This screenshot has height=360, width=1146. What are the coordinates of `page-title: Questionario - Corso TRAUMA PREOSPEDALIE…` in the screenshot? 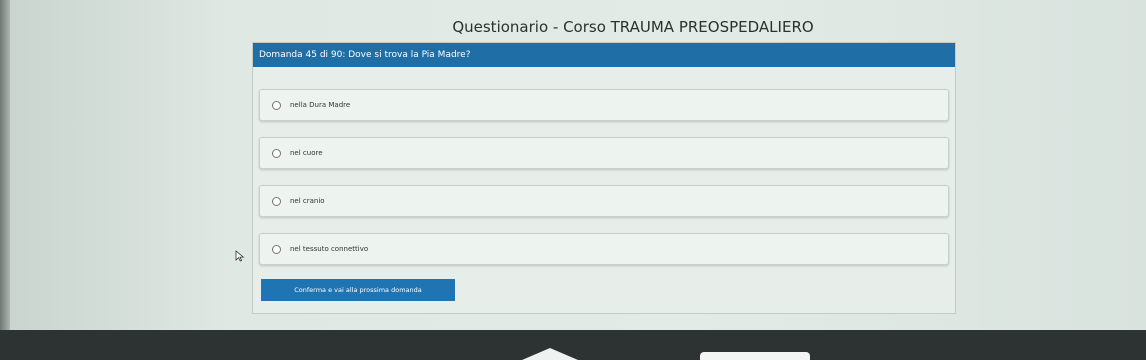 It's located at (633, 27).